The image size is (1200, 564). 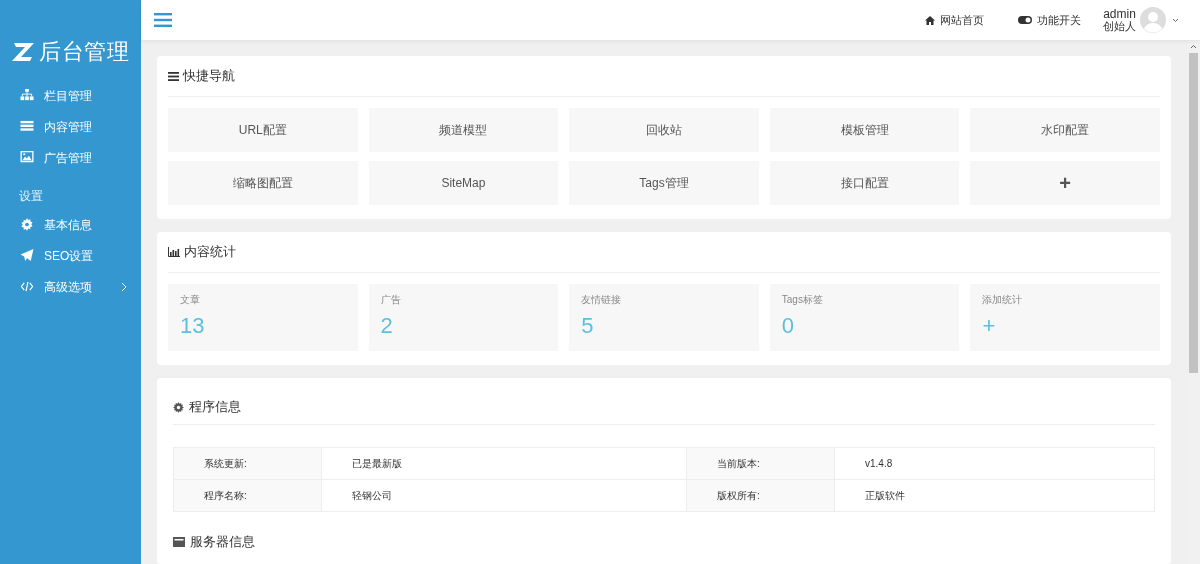 What do you see at coordinates (174, 252) in the screenshot?
I see `bar-chart-icon` at bounding box center [174, 252].